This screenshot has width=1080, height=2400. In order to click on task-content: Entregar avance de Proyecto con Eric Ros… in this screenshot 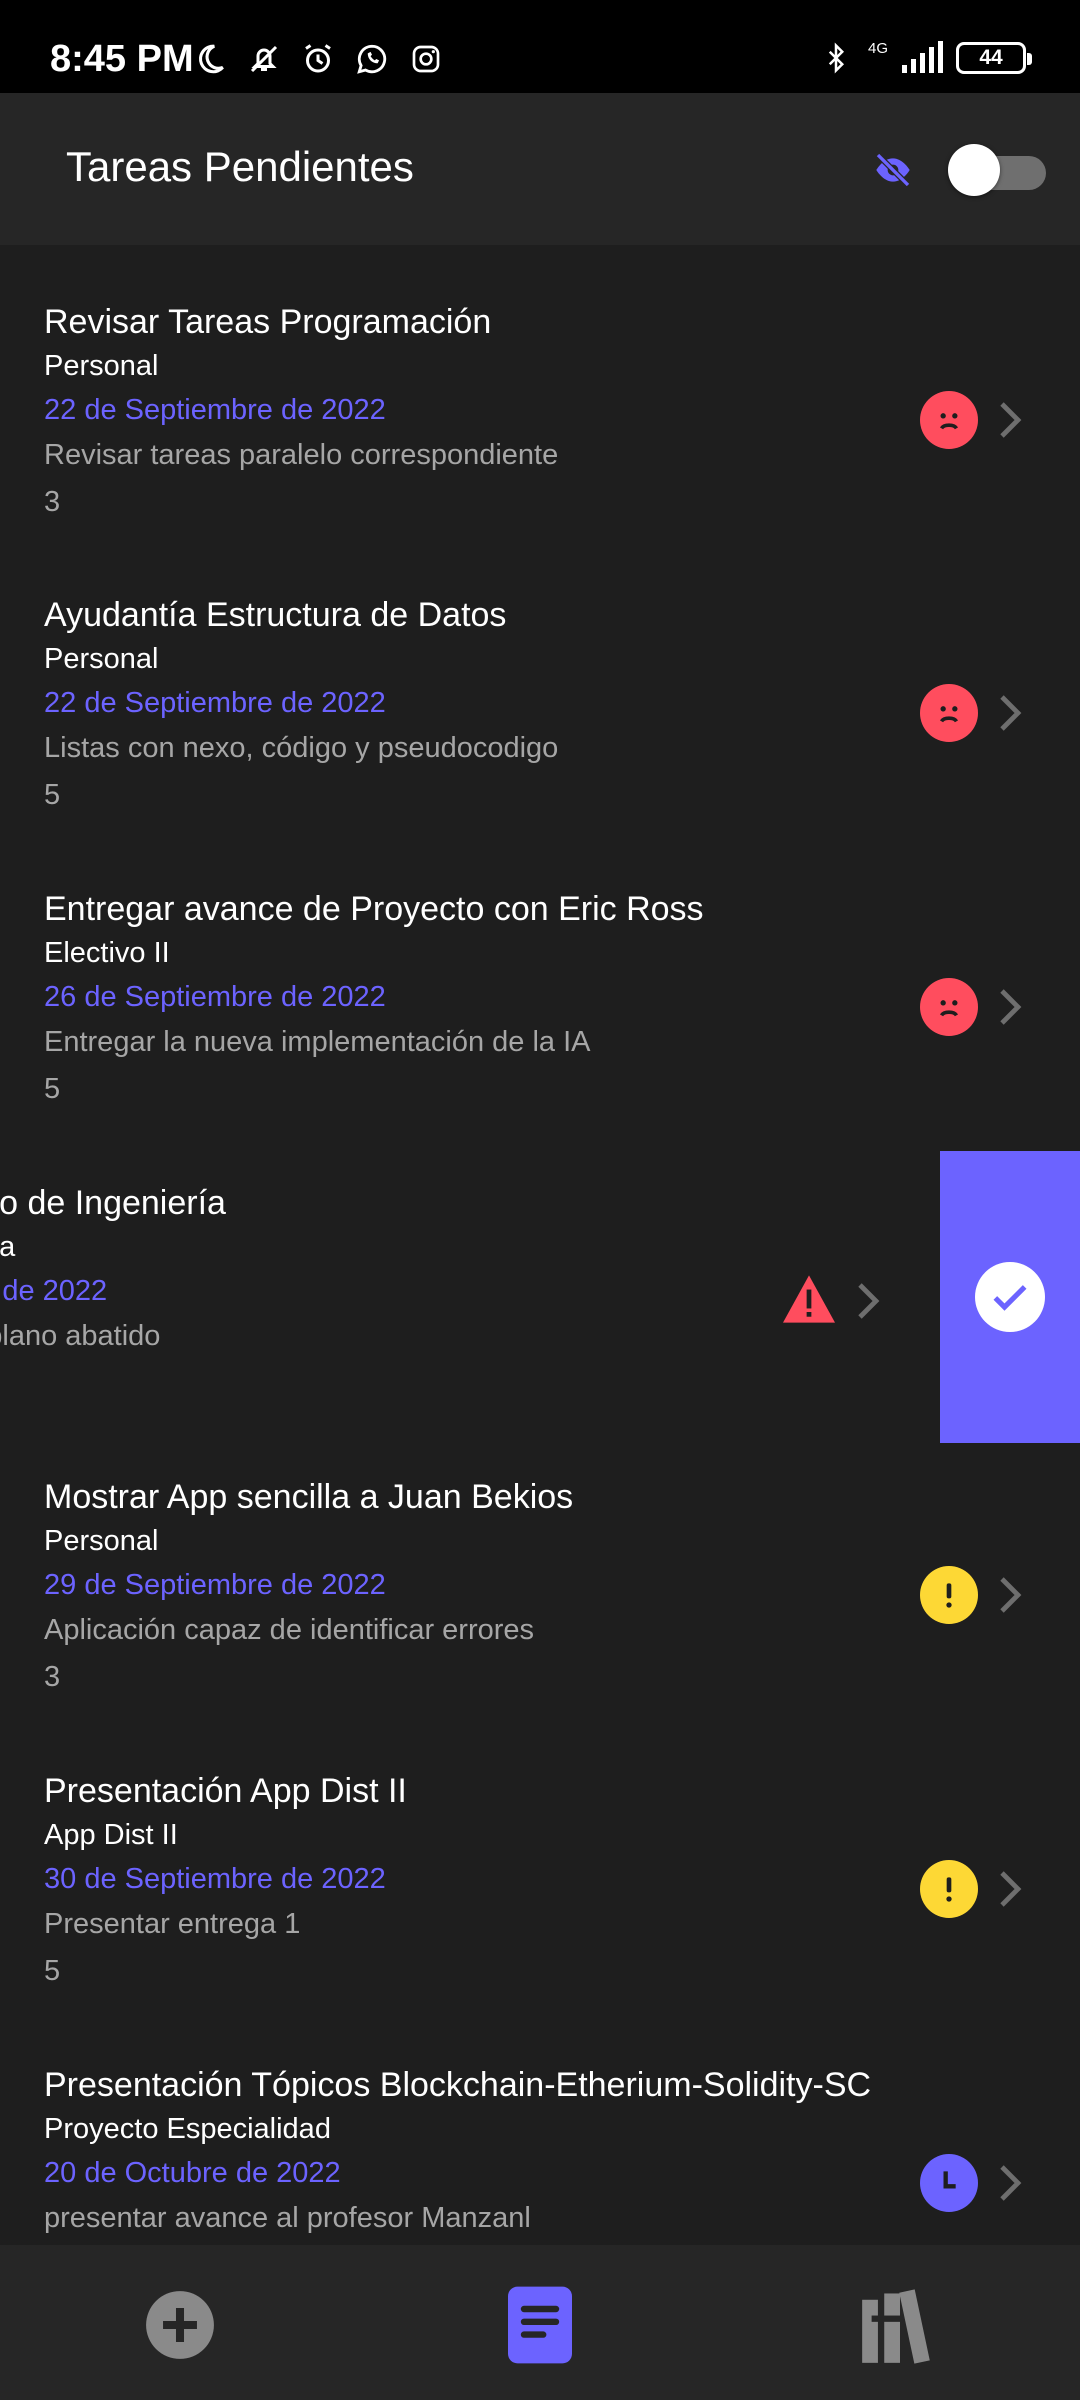, I will do `click(467, 1000)`.